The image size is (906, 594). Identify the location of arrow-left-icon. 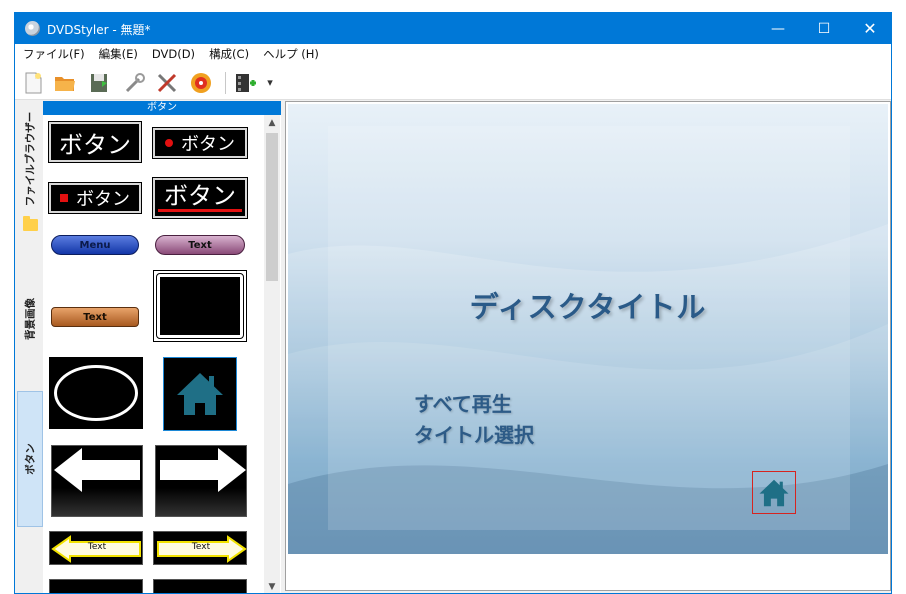
(97, 470).